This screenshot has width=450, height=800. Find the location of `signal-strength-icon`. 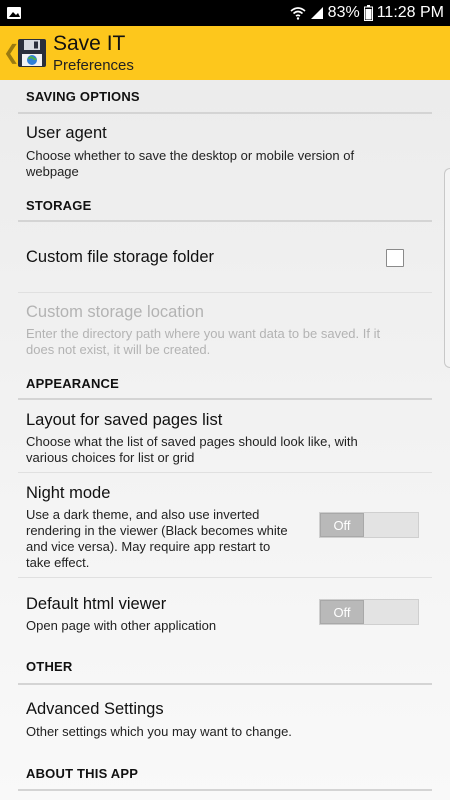

signal-strength-icon is located at coordinates (316, 13).